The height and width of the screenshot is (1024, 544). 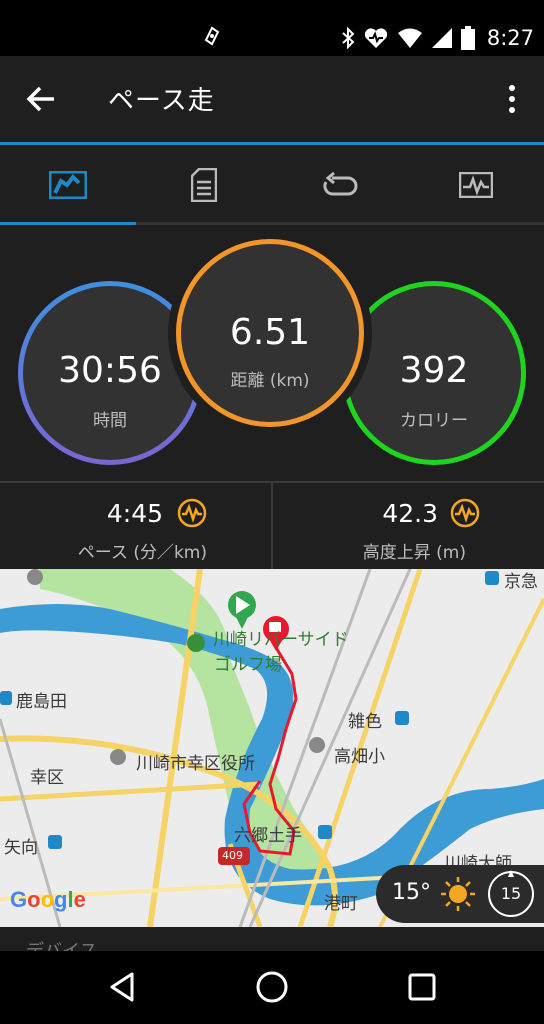 I want to click on nfc-icon, so click(x=212, y=36).